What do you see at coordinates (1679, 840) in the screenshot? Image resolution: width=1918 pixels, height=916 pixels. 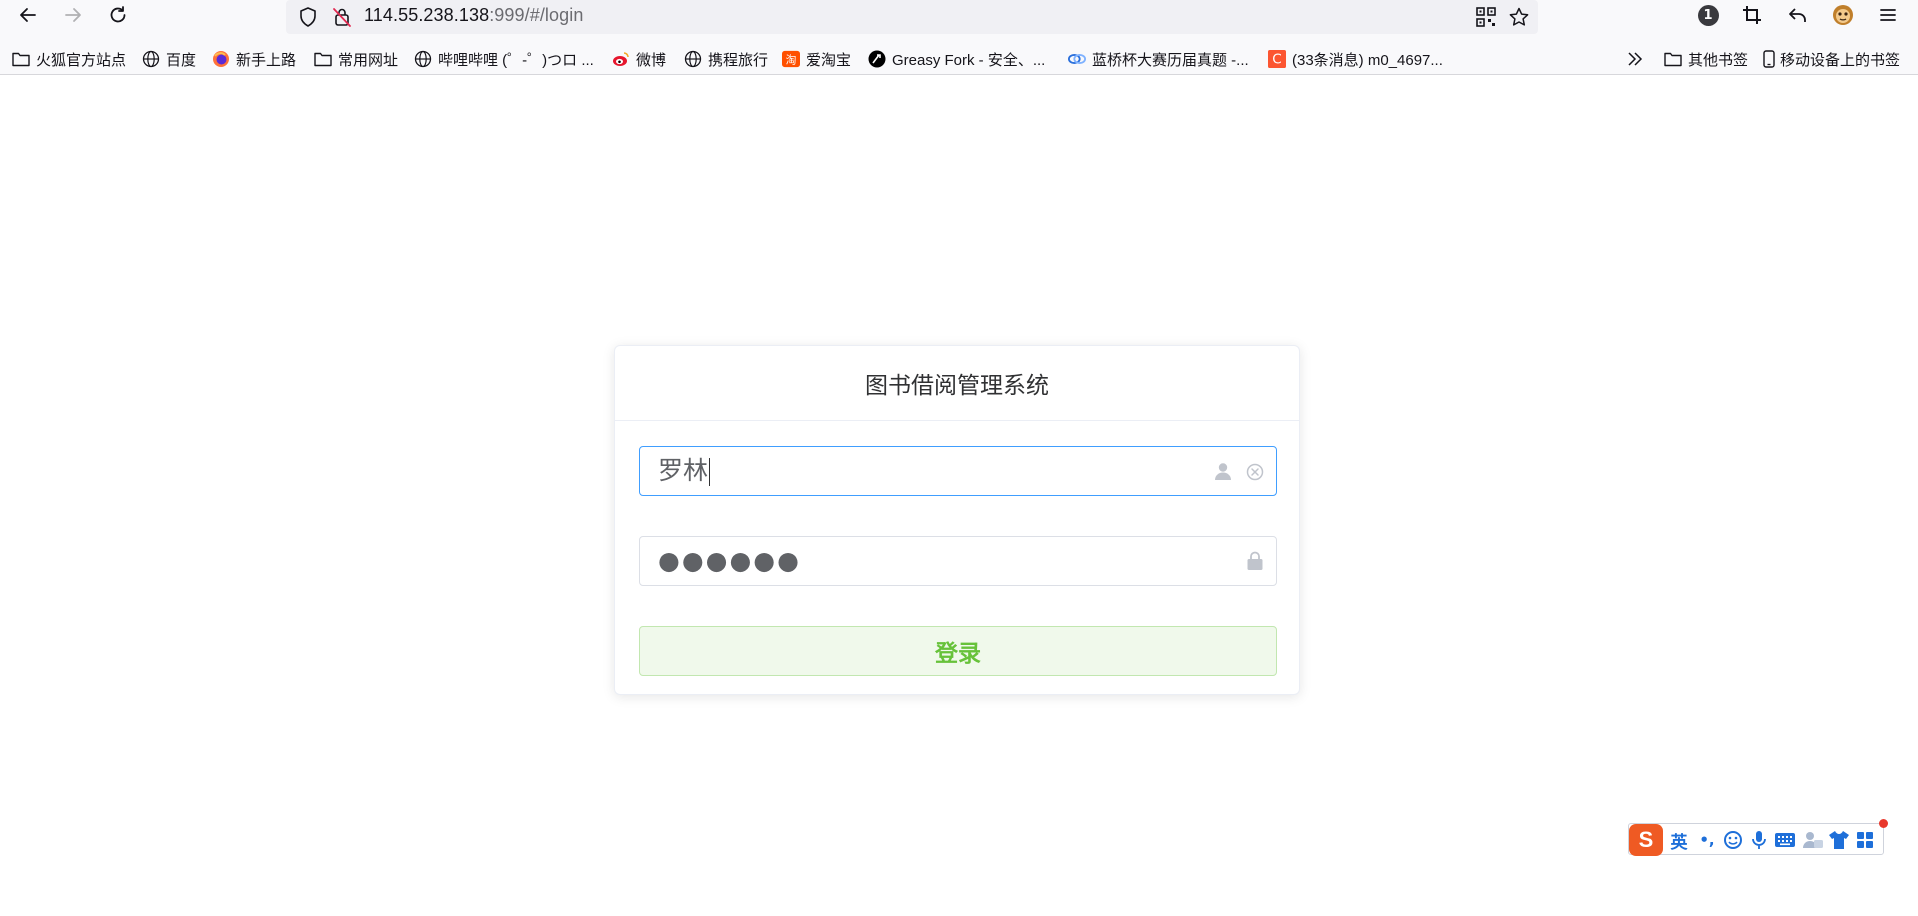 I see `ime-mode-toggle: 英` at bounding box center [1679, 840].